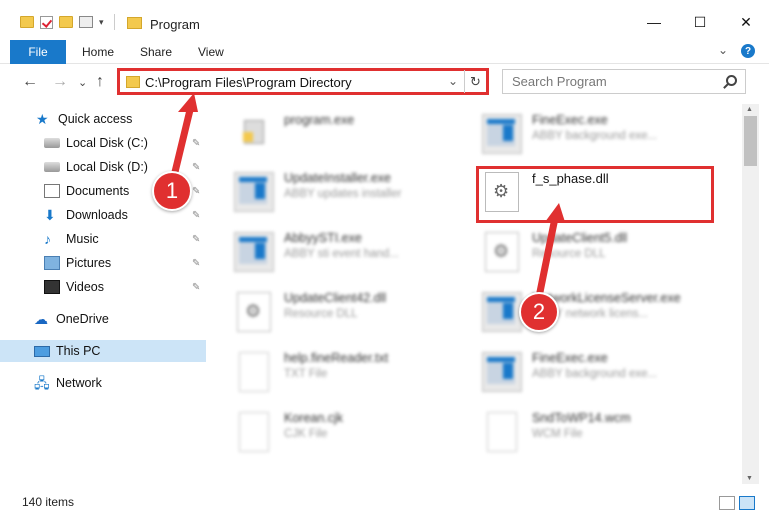 The image size is (769, 528). What do you see at coordinates (86, 22) in the screenshot?
I see `customize-toolbar-icon` at bounding box center [86, 22].